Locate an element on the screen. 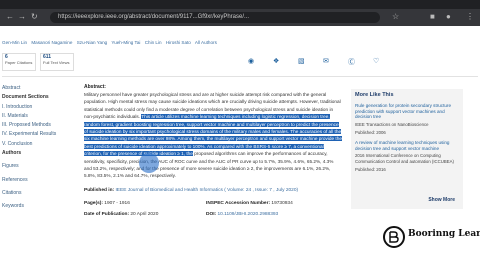  citations-box: 6 Paper Citations is located at coordinates (19, 62).